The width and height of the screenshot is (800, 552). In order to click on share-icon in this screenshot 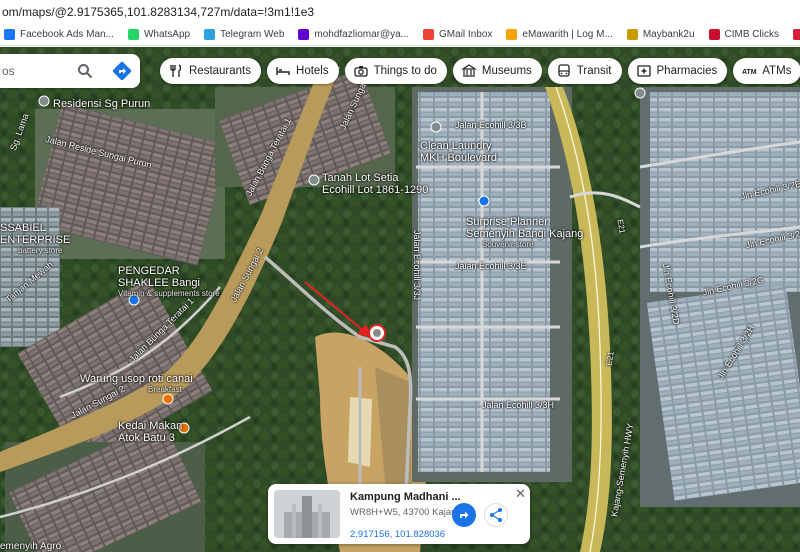, I will do `click(496, 515)`.